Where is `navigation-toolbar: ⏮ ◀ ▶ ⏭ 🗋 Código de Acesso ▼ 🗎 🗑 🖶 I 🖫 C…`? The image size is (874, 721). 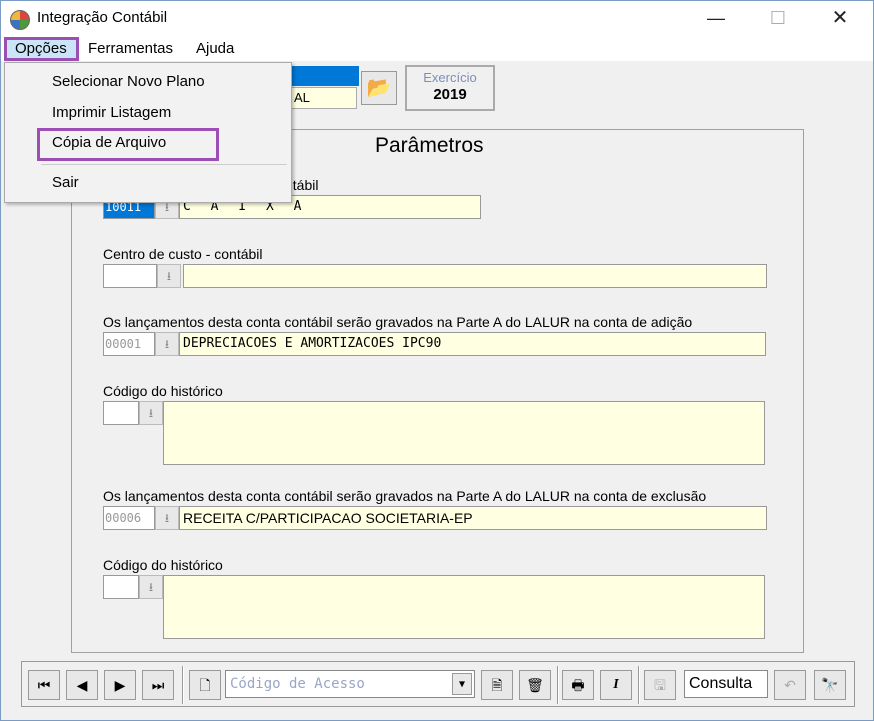
navigation-toolbar: ⏮ ◀ ▶ ⏭ 🗋 Código de Acesso ▼ 🗎 🗑 🖶 I 🖫 C… is located at coordinates (438, 684).